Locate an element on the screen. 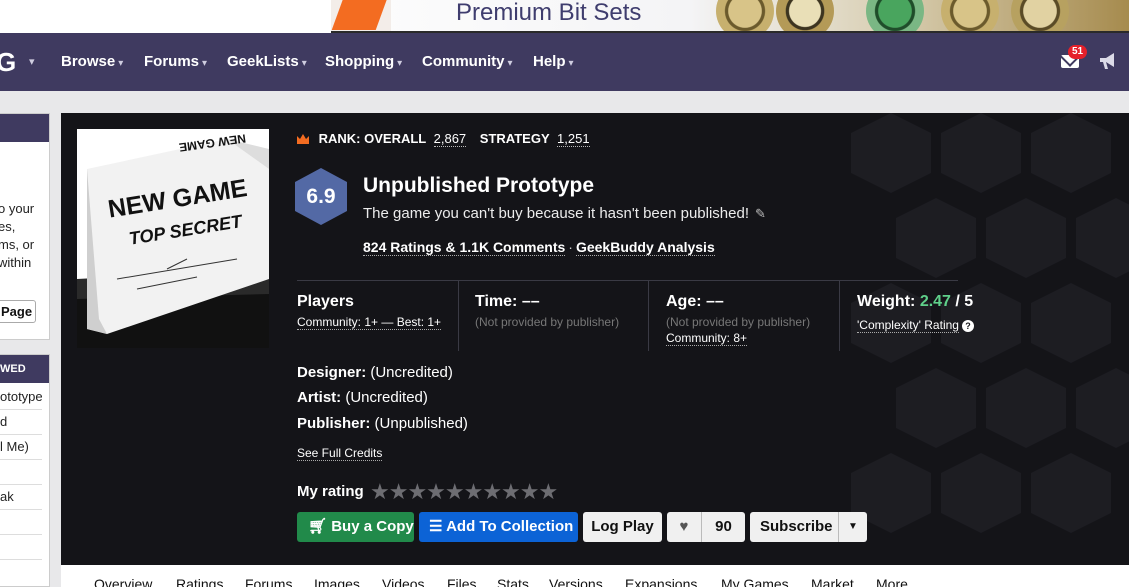 The image size is (1129, 587). players-label: Players is located at coordinates (325, 301).